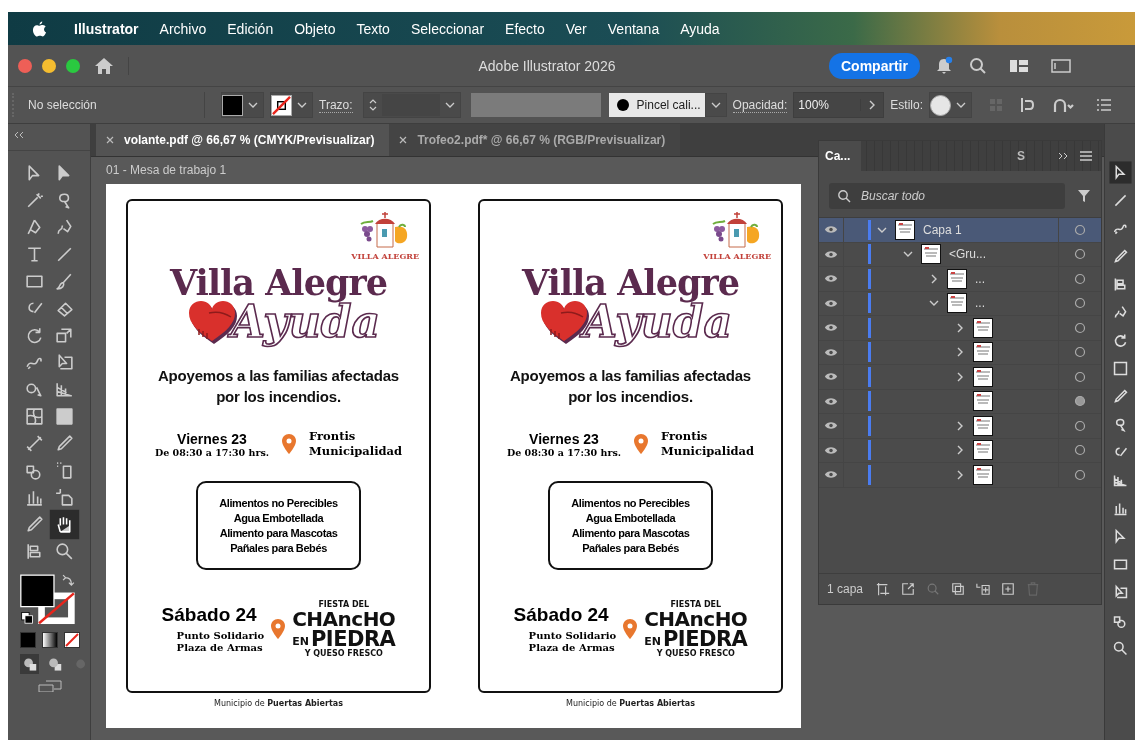 This screenshot has width=1135, height=740. What do you see at coordinates (535, 105) in the screenshot?
I see `variable-width-field` at bounding box center [535, 105].